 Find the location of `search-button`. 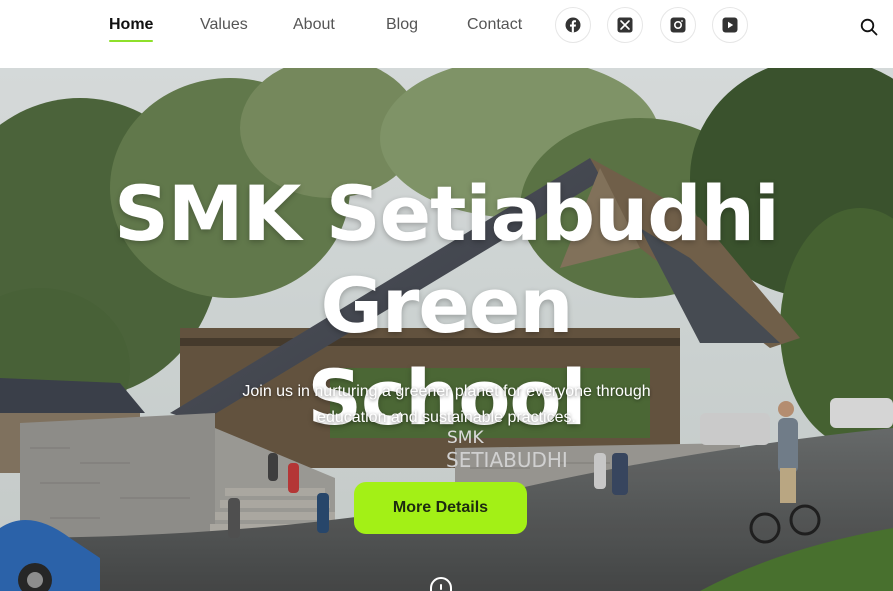

search-button is located at coordinates (869, 27).